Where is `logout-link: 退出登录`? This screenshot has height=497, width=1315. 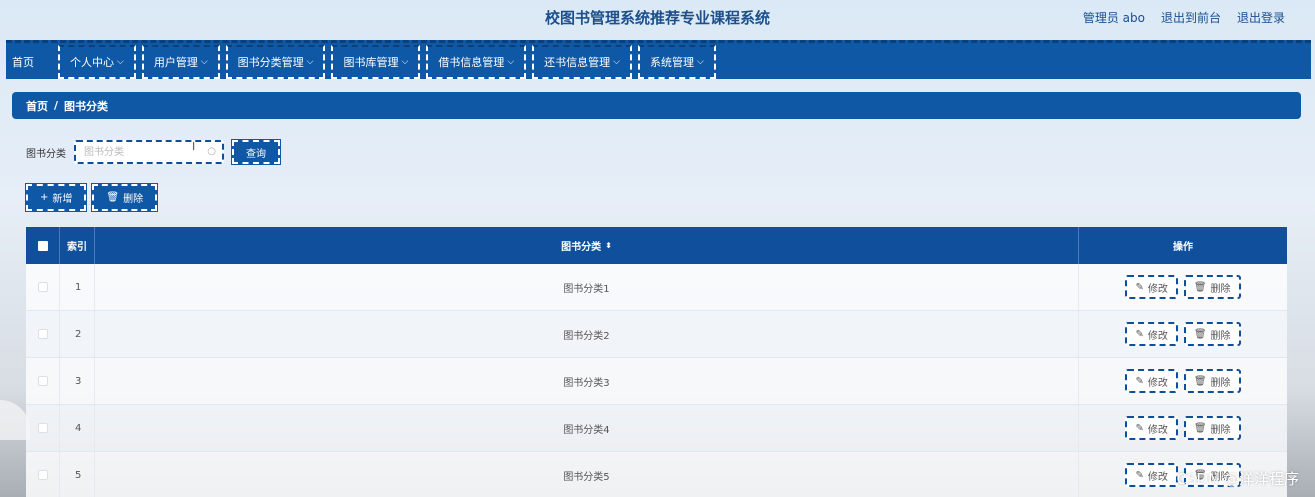
logout-link: 退出登录 is located at coordinates (1261, 17).